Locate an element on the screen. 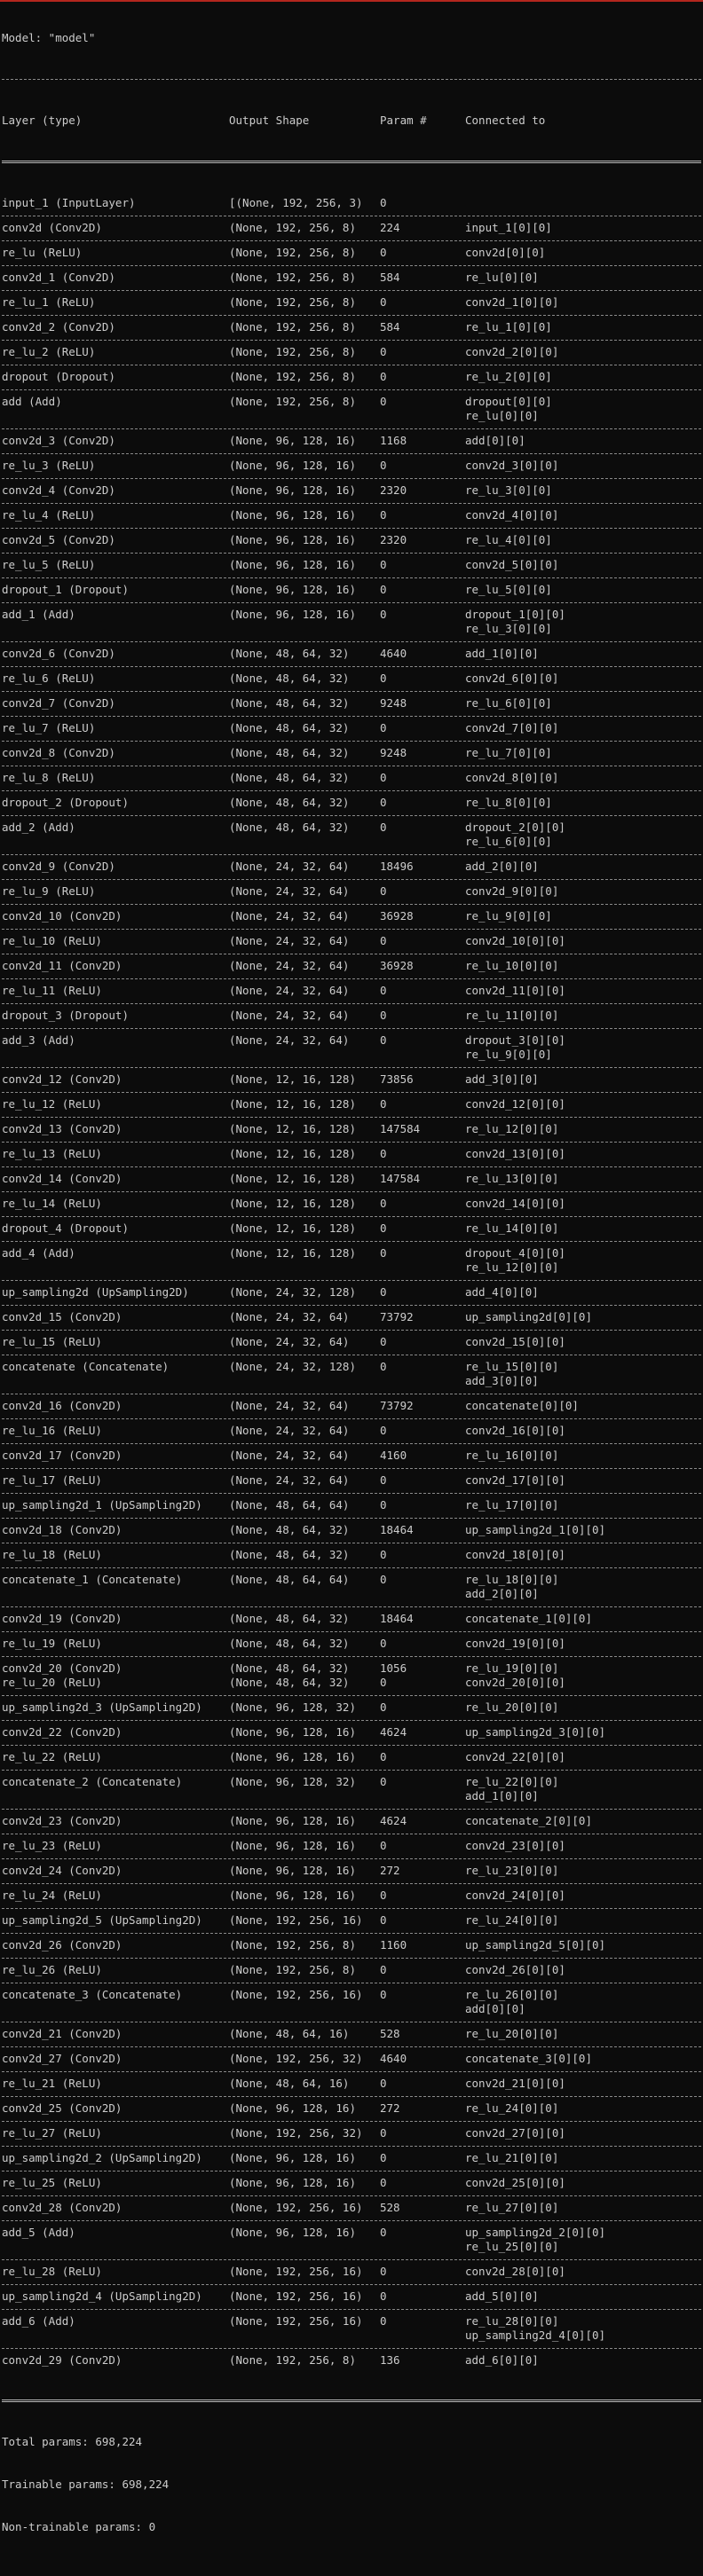 The image size is (703, 2576). connection-ref: conv2d_23[0][0] is located at coordinates (515, 1845).